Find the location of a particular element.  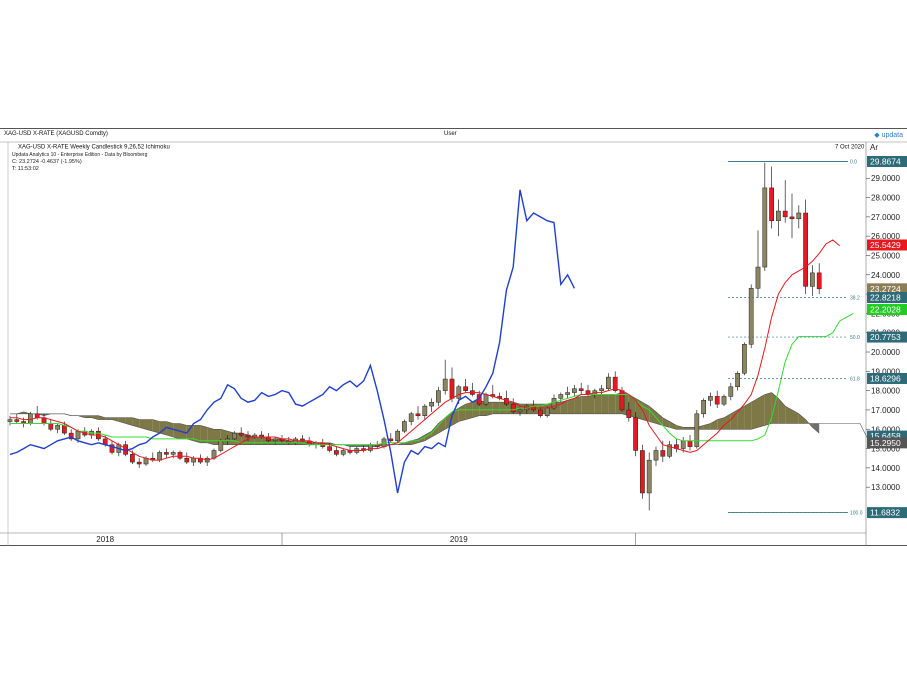

y-tick-label: 20.0000 is located at coordinates (885, 352).